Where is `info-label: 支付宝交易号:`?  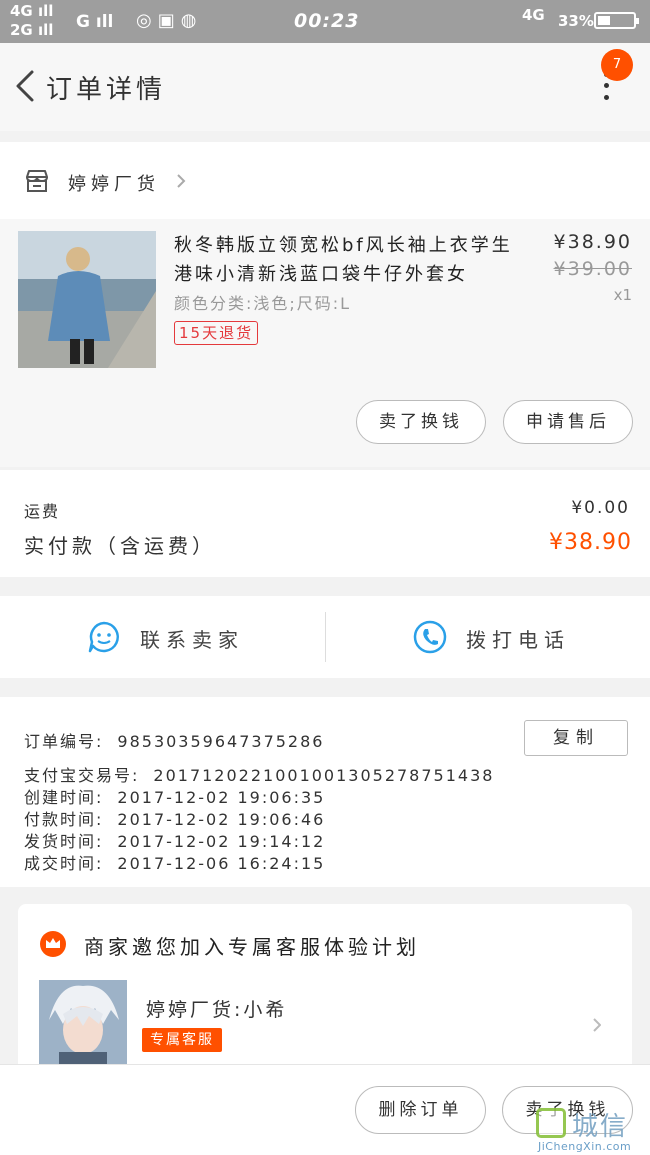 info-label: 支付宝交易号: is located at coordinates (82, 775).